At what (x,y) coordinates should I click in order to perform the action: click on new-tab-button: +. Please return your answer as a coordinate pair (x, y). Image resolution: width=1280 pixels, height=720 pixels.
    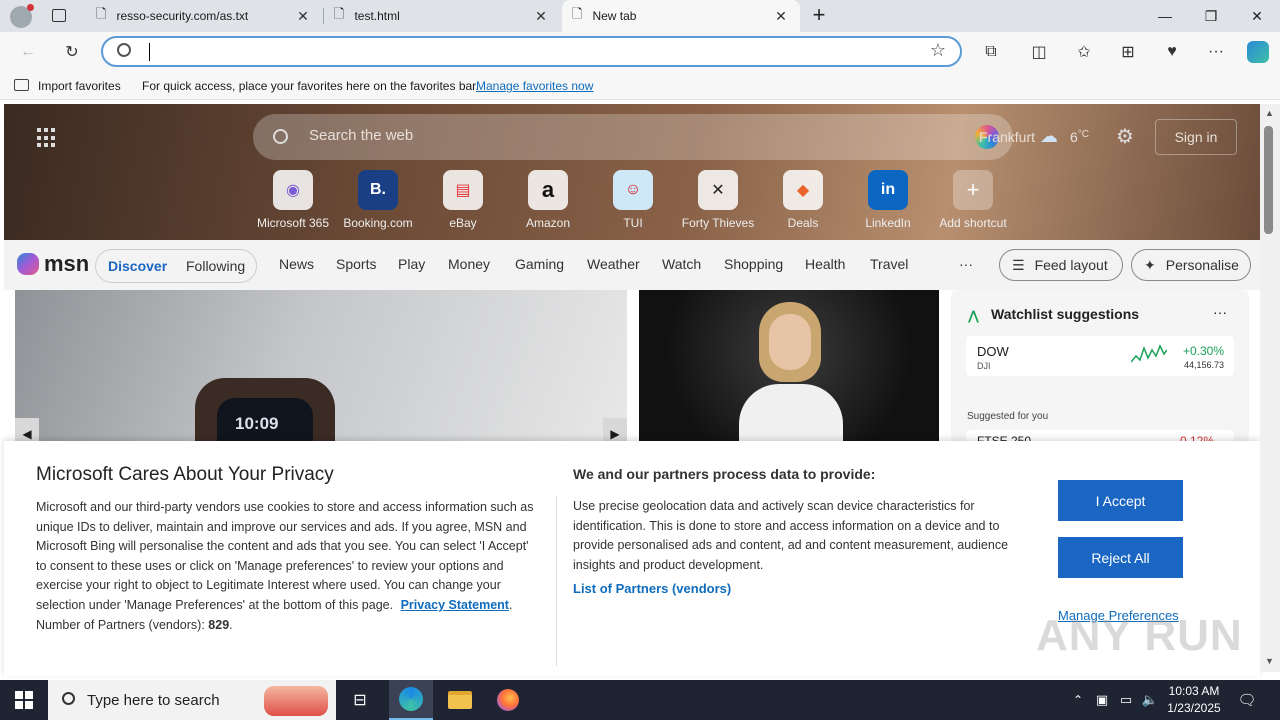
    Looking at the image, I should click on (819, 16).